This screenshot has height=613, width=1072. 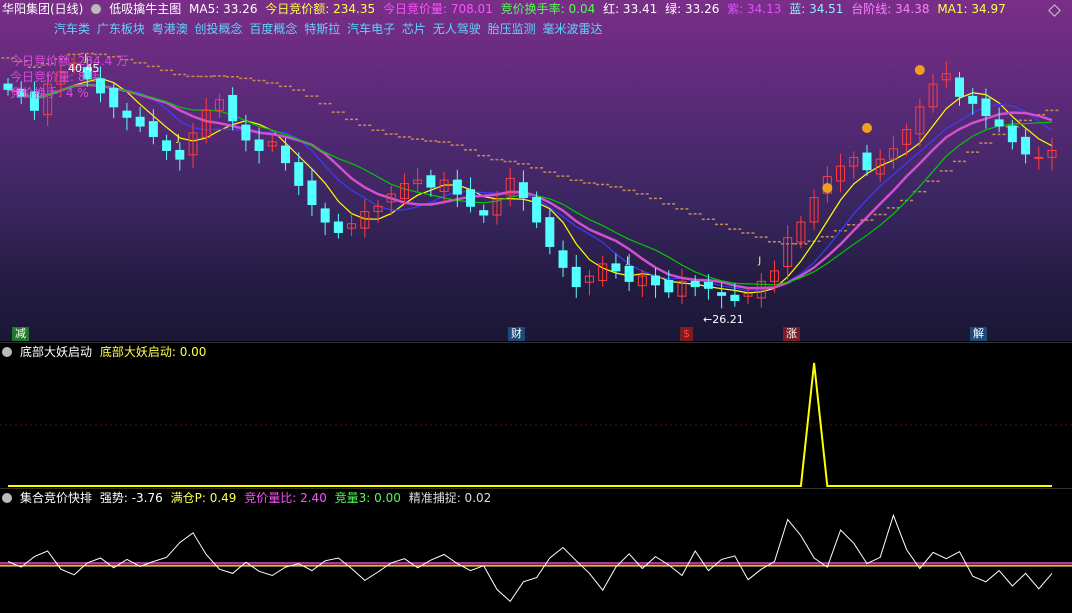 What do you see at coordinates (516, 334) in the screenshot?
I see `event-chip-finance: 财` at bounding box center [516, 334].